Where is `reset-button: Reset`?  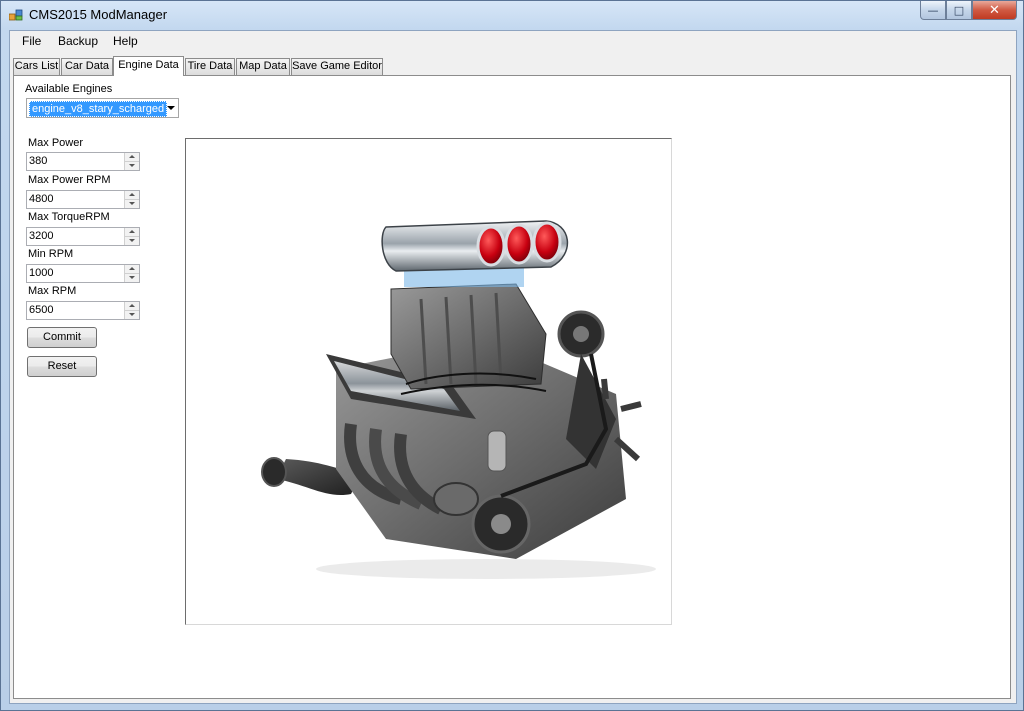
reset-button: Reset is located at coordinates (62, 366).